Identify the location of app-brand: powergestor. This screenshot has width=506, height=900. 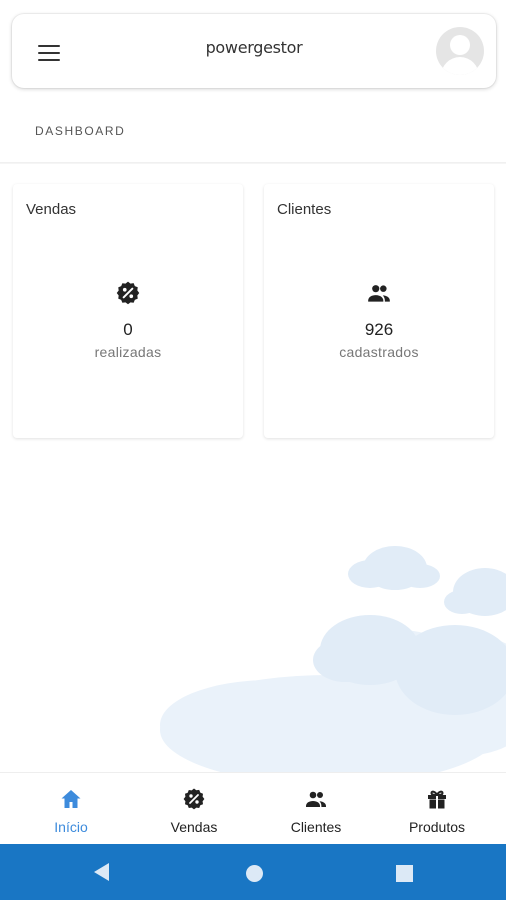
(254, 47).